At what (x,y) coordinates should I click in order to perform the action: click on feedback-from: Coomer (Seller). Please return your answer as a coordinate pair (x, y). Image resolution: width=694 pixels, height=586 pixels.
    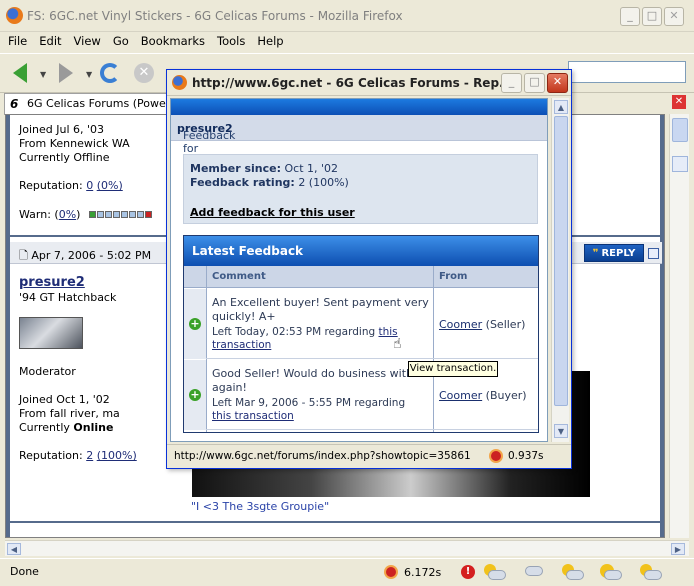
    Looking at the image, I should click on (482, 324).